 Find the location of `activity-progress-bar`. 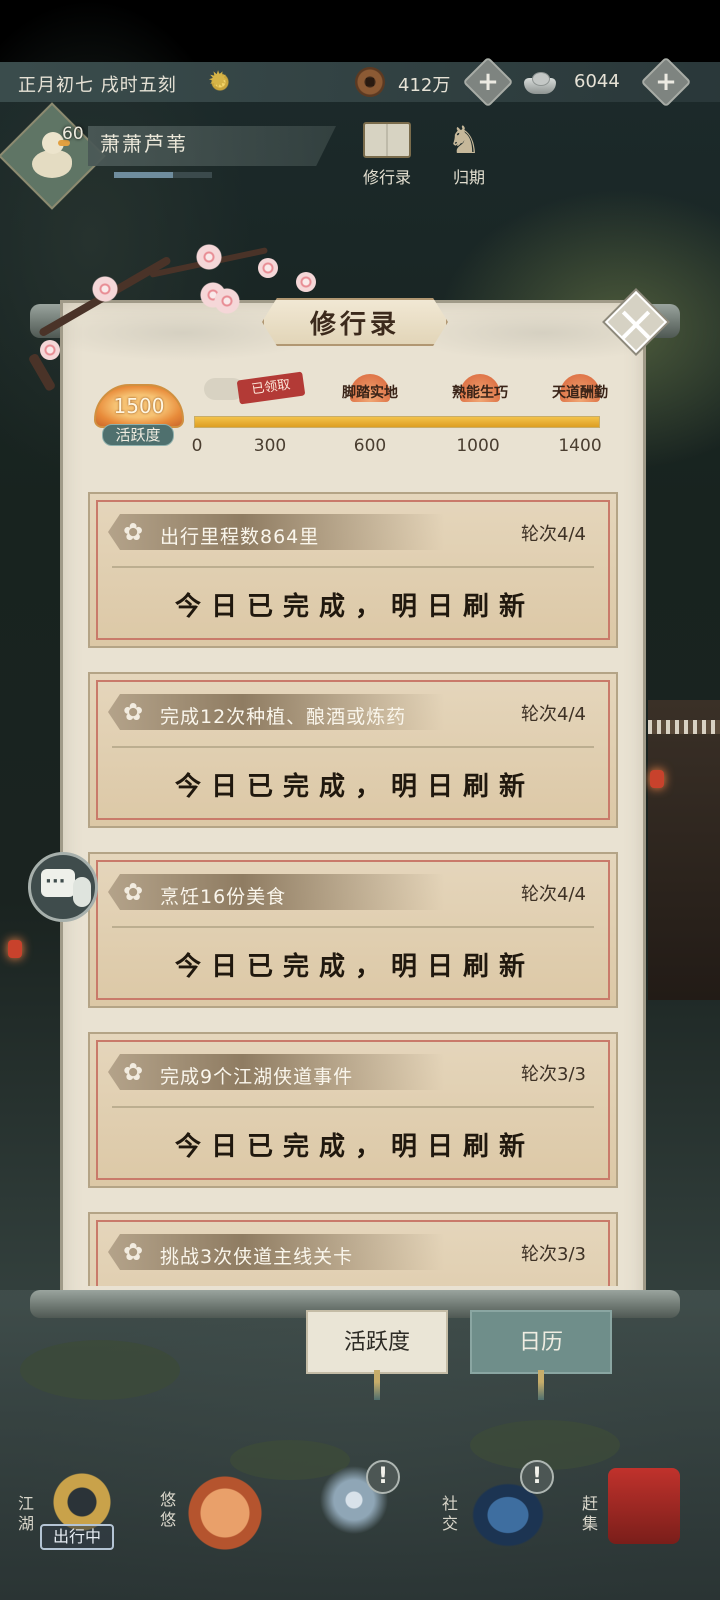

activity-progress-bar is located at coordinates (397, 422).